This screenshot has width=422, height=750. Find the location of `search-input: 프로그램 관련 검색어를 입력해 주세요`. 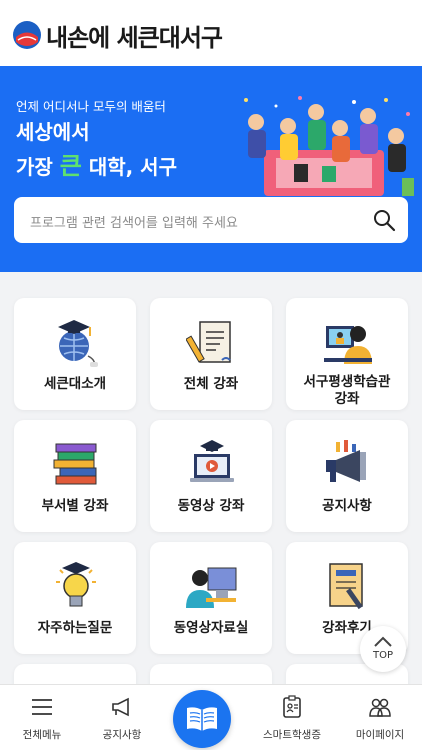

search-input: 프로그램 관련 검색어를 입력해 주세요 is located at coordinates (134, 221).